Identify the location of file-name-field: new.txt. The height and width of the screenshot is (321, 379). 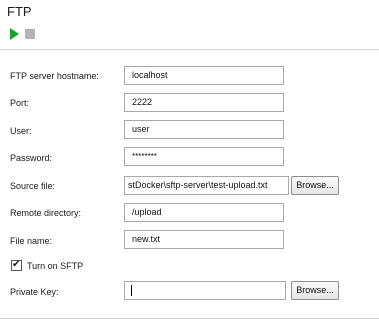
(204, 239).